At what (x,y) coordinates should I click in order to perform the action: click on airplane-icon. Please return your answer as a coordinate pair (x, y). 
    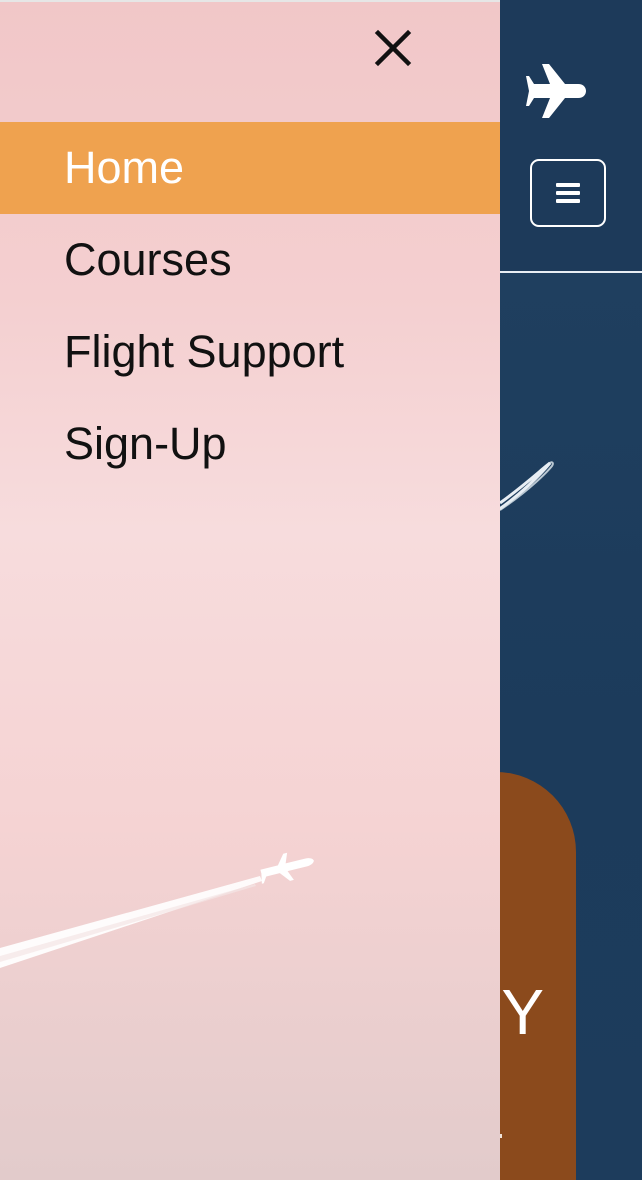
    Looking at the image, I should click on (557, 91).